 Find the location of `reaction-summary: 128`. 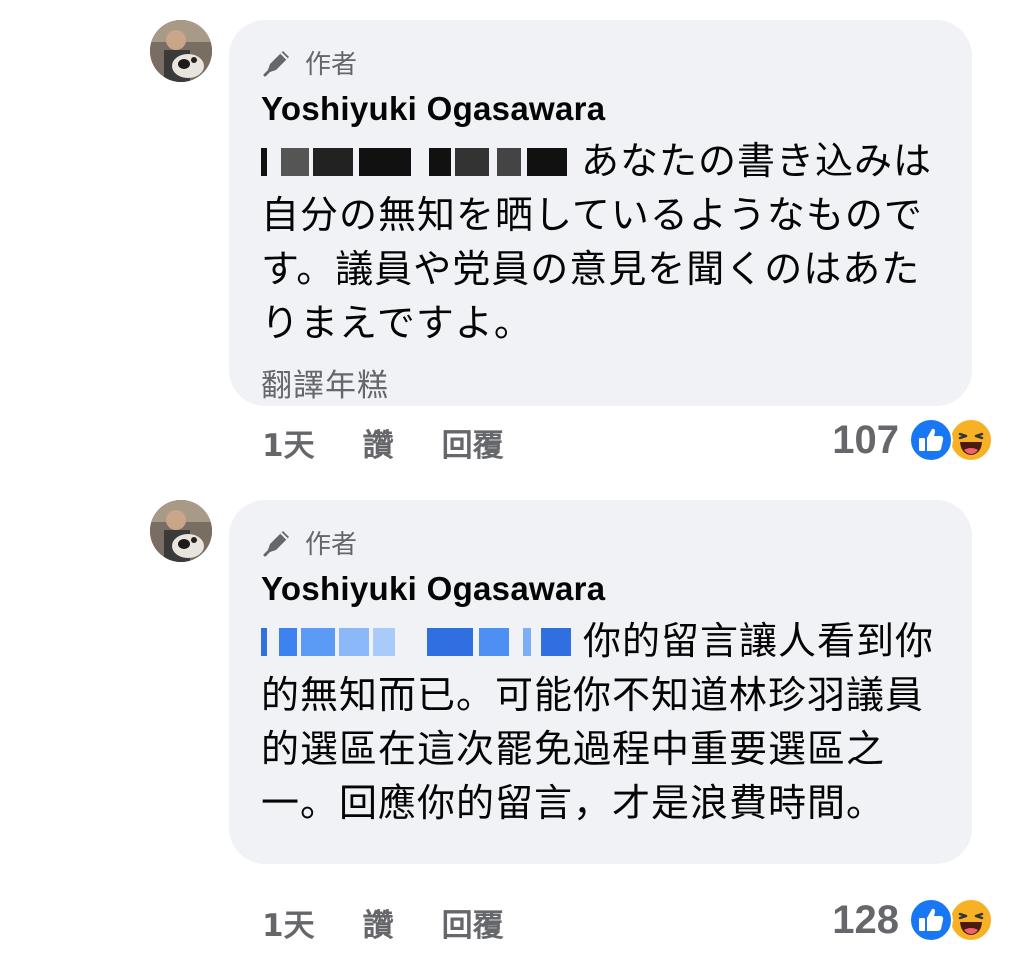

reaction-summary: 128 is located at coordinates (912, 920).